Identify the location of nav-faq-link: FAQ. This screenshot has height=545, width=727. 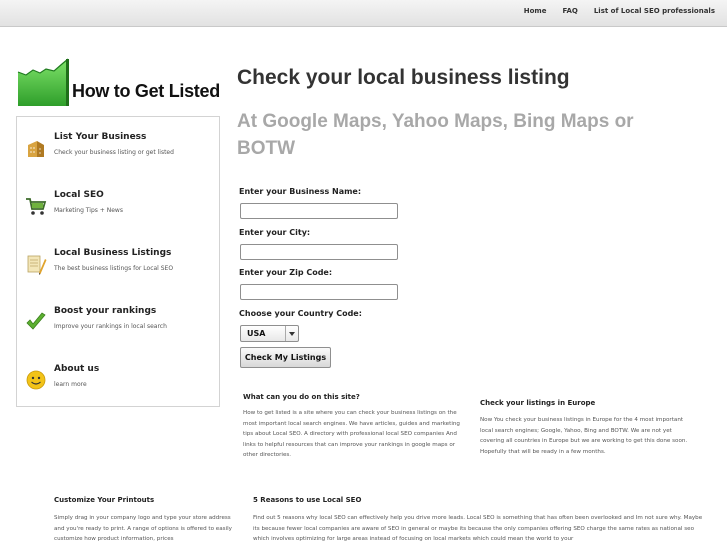
(569, 11).